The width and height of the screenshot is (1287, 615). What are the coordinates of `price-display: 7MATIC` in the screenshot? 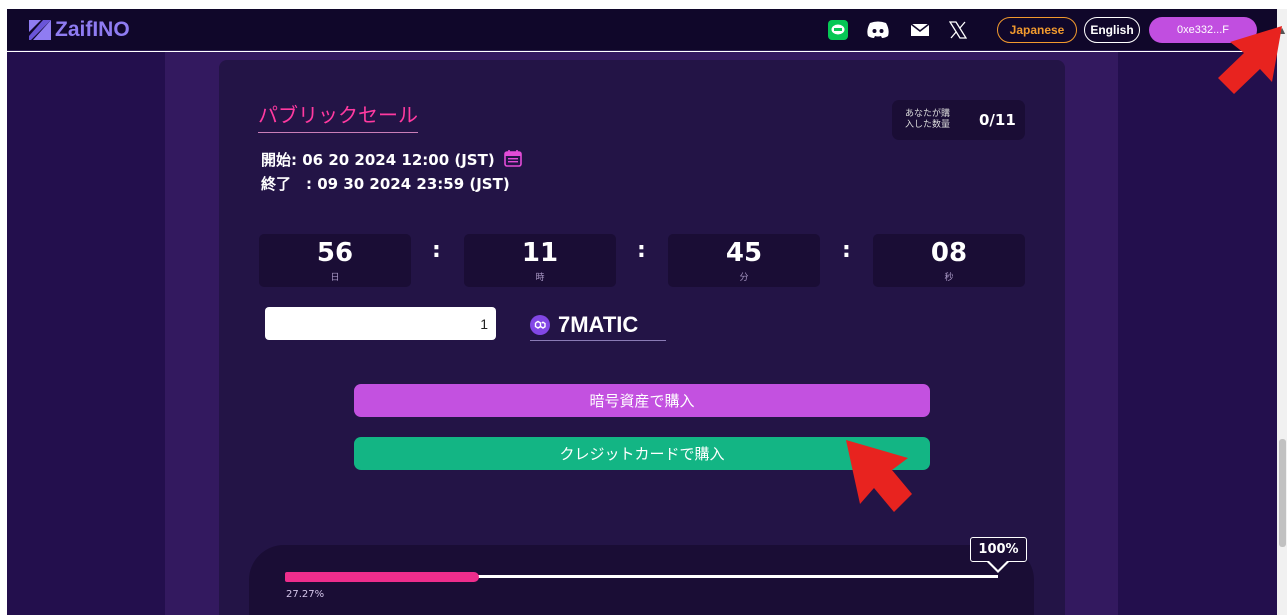 It's located at (598, 325).